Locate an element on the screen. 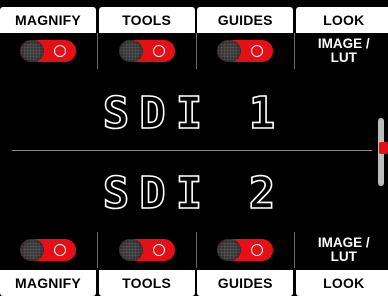 This screenshot has height=296, width=388. tab-guides-bottom: GUIDES is located at coordinates (245, 283).